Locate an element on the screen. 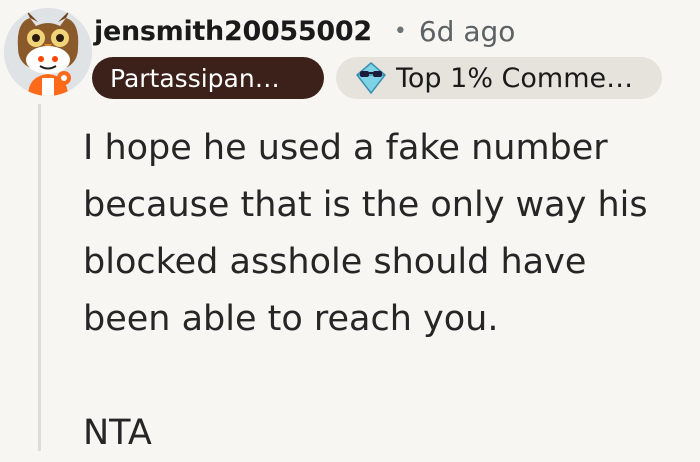  username-link: jensmith20055002 is located at coordinates (233, 31).